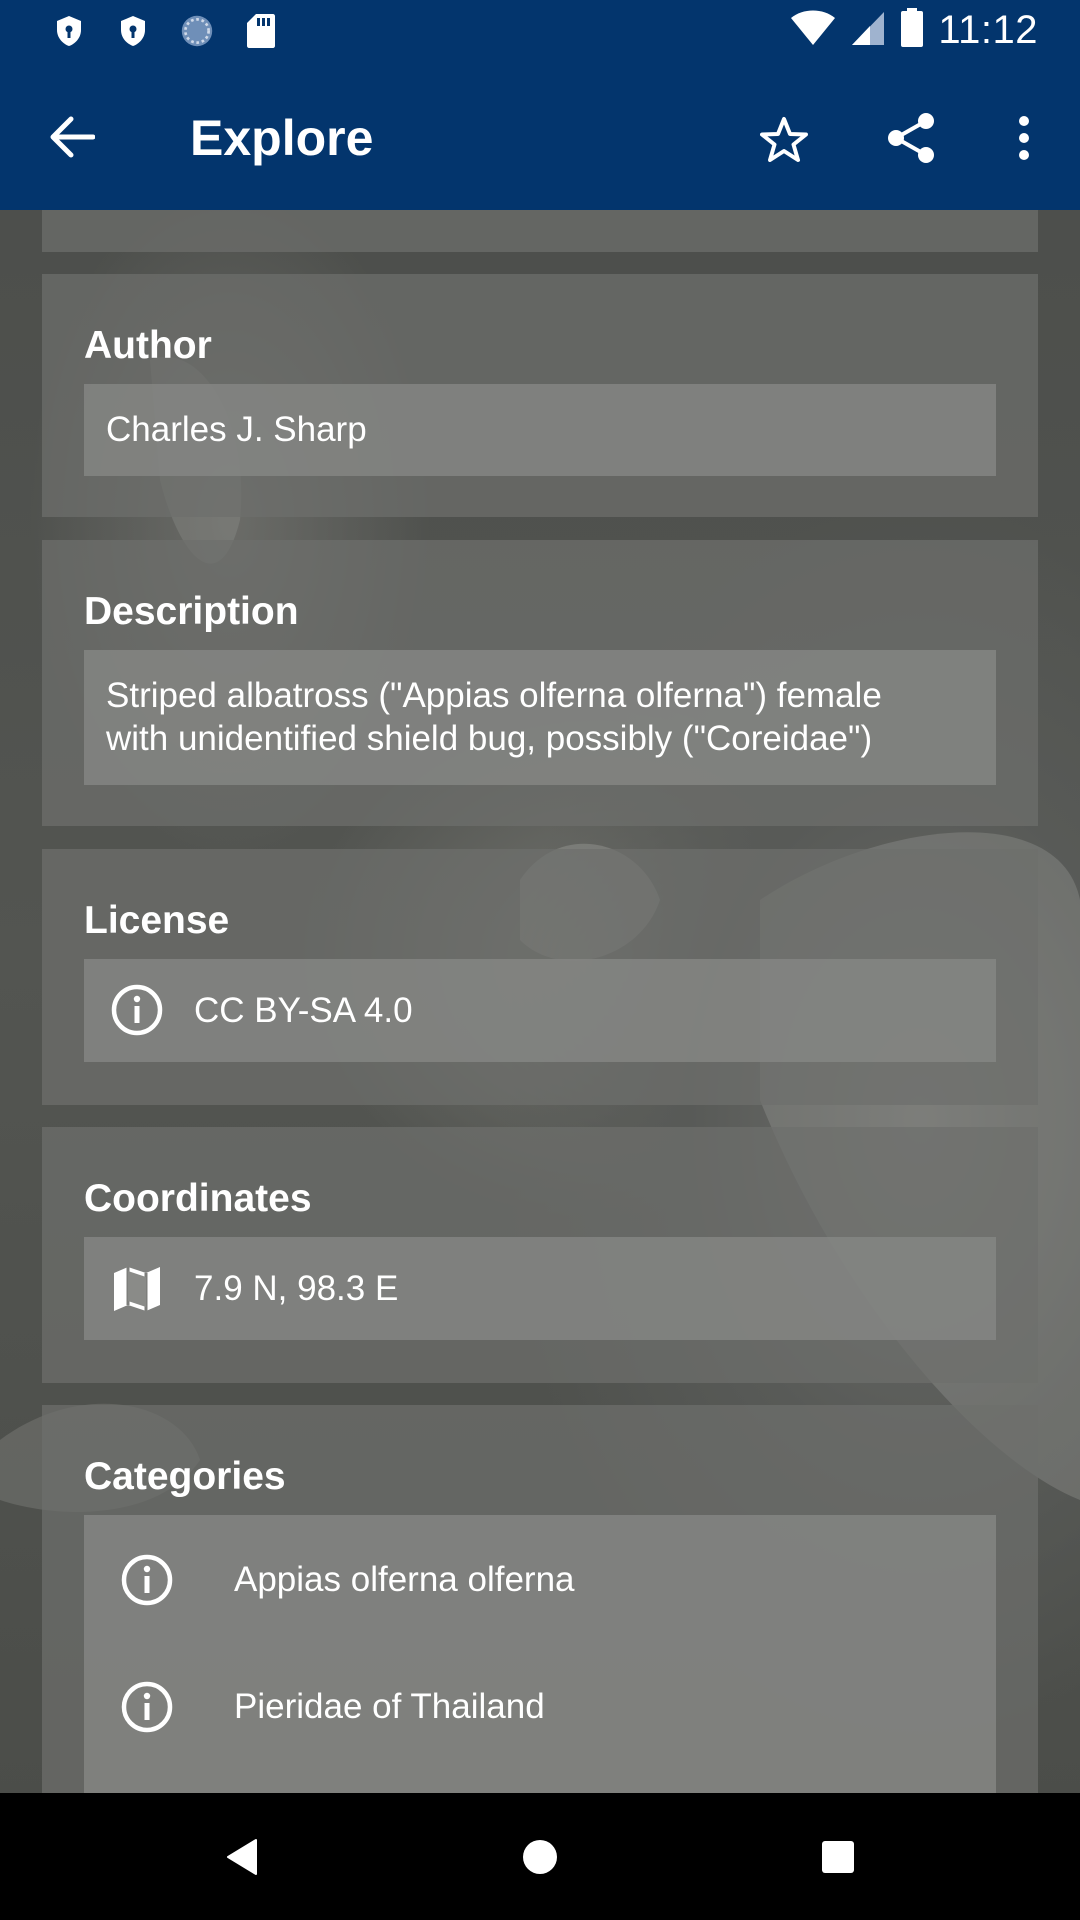 The width and height of the screenshot is (1080, 1920). What do you see at coordinates (912, 30) in the screenshot?
I see `battery-icon` at bounding box center [912, 30].